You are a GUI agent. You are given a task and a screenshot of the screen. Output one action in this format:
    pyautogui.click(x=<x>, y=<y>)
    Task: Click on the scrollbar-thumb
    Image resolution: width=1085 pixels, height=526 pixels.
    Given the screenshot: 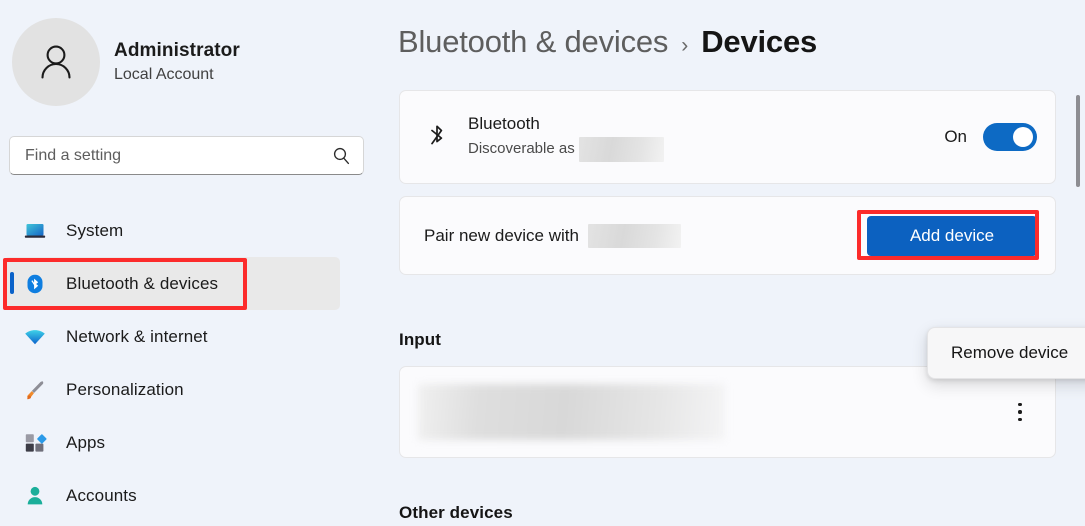 What is the action you would take?
    pyautogui.click(x=1078, y=141)
    